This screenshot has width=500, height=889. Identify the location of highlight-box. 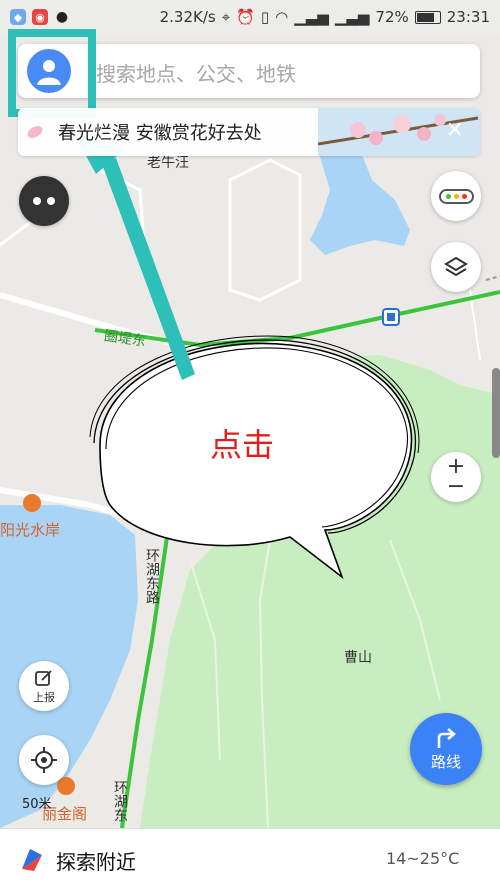
(52, 73).